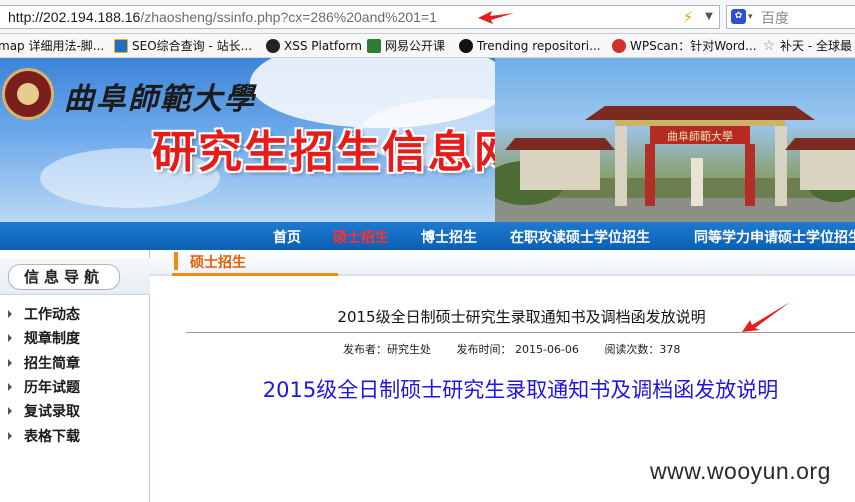 This screenshot has width=855, height=502. I want to click on sidebar-item: 招生简章, so click(44, 363).